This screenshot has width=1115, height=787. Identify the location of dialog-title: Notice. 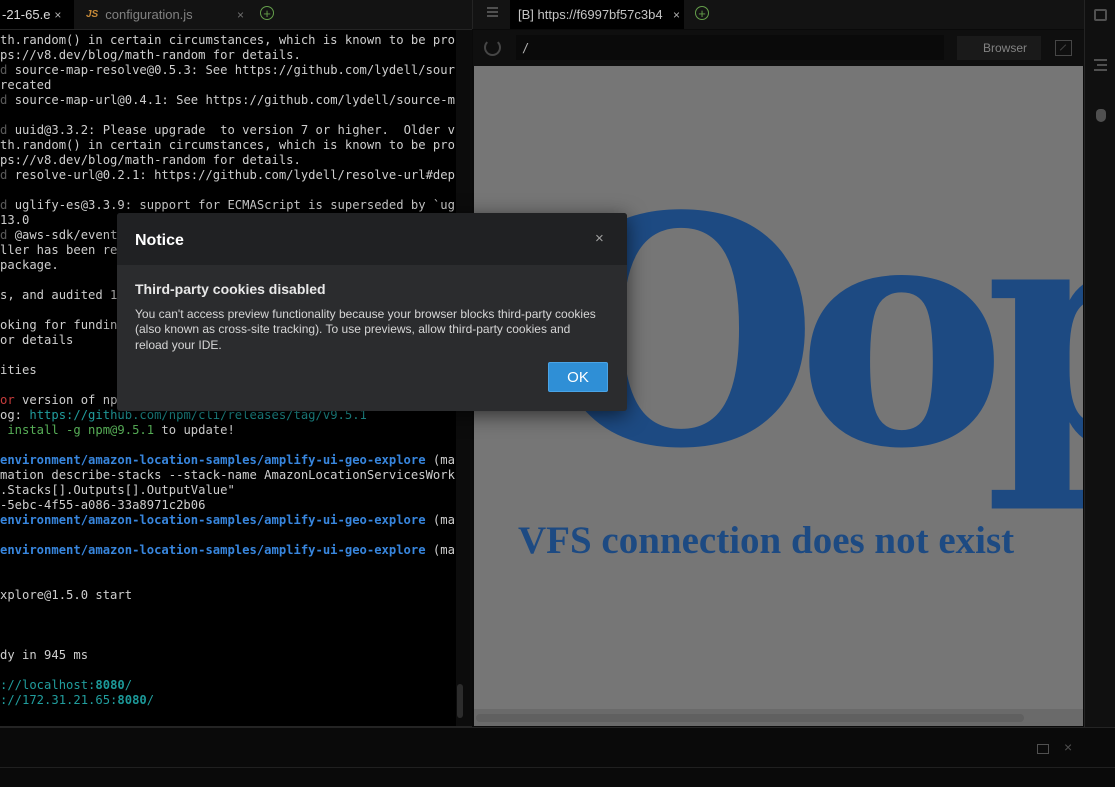
(159, 240).